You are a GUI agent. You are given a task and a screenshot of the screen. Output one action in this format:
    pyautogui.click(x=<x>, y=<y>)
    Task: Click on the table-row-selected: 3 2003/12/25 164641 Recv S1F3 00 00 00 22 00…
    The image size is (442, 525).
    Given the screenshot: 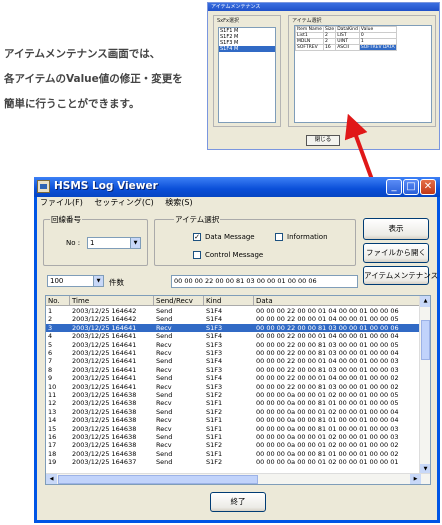 What is the action you would take?
    pyautogui.click(x=233, y=327)
    